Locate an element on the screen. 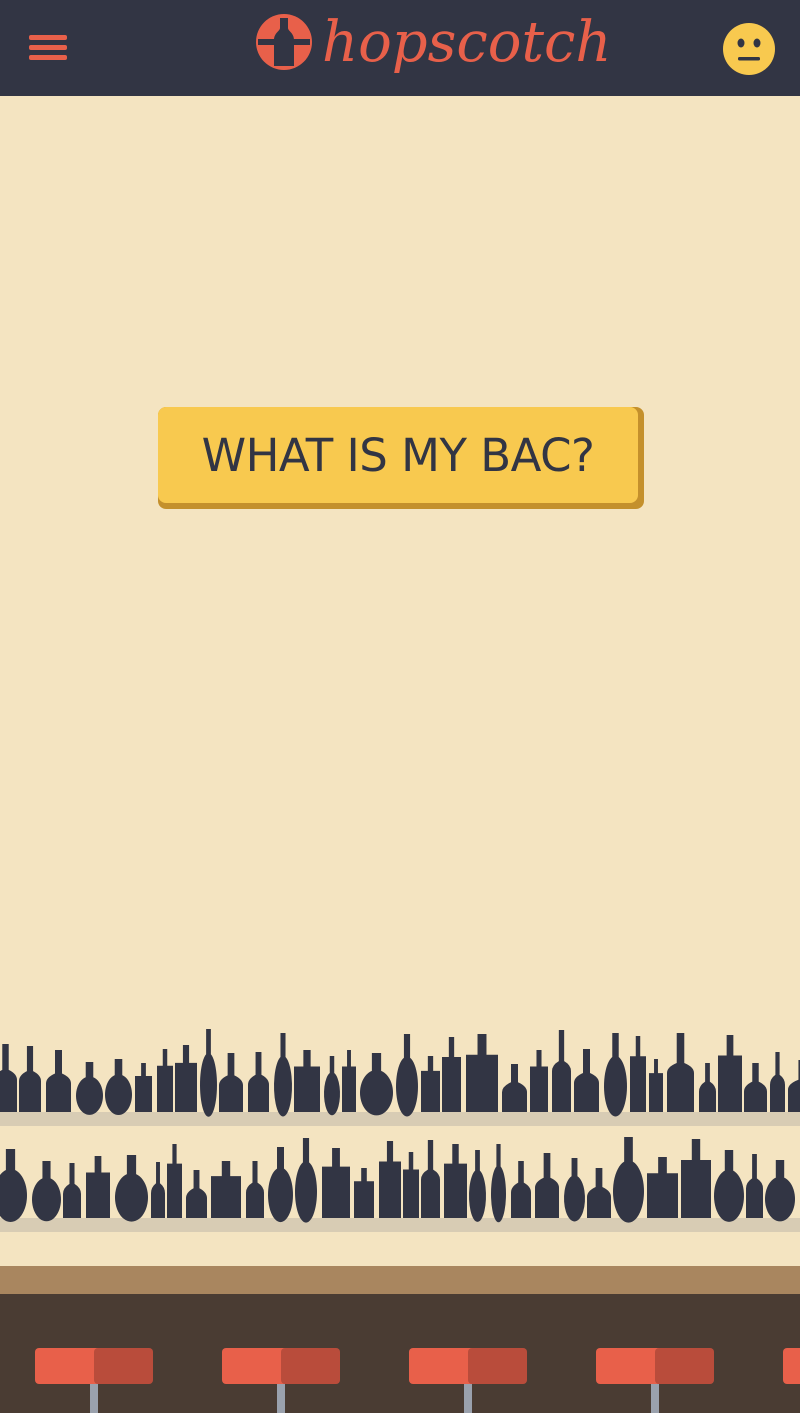 This screenshot has height=1413, width=800. bottle-in-circle-icon is located at coordinates (284, 42).